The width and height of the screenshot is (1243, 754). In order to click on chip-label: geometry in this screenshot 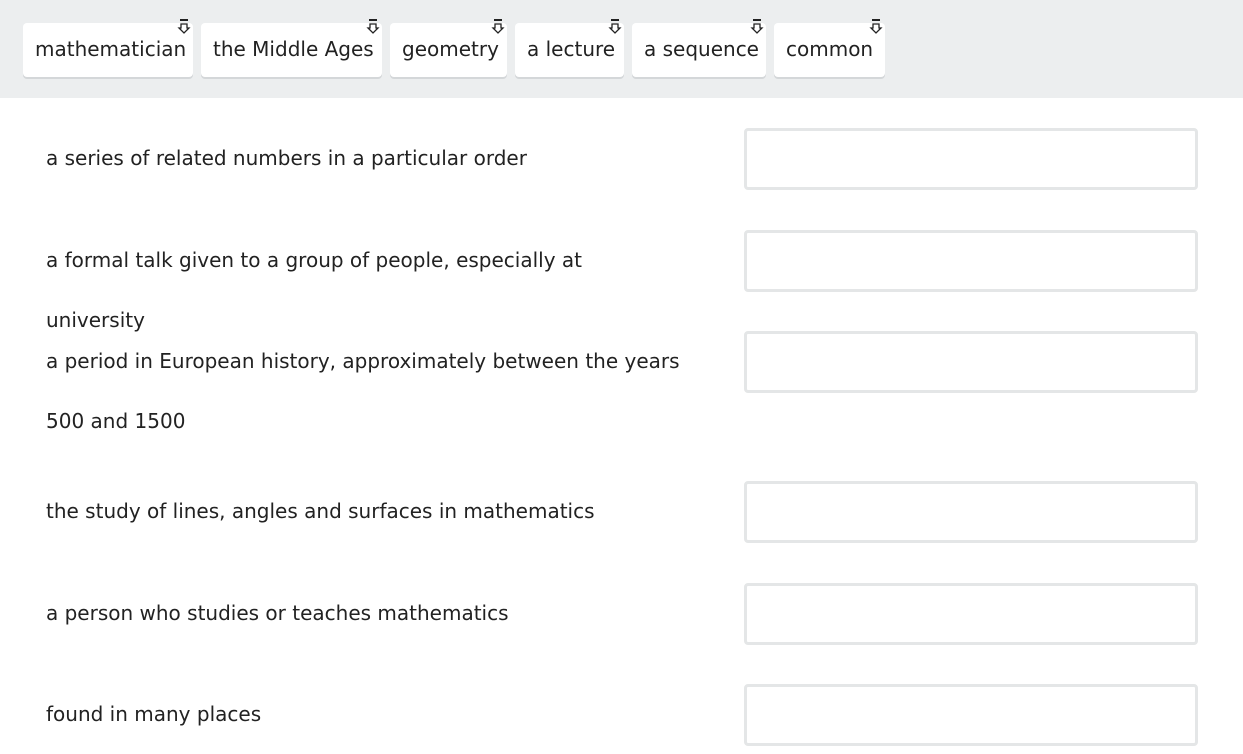, I will do `click(450, 49)`.